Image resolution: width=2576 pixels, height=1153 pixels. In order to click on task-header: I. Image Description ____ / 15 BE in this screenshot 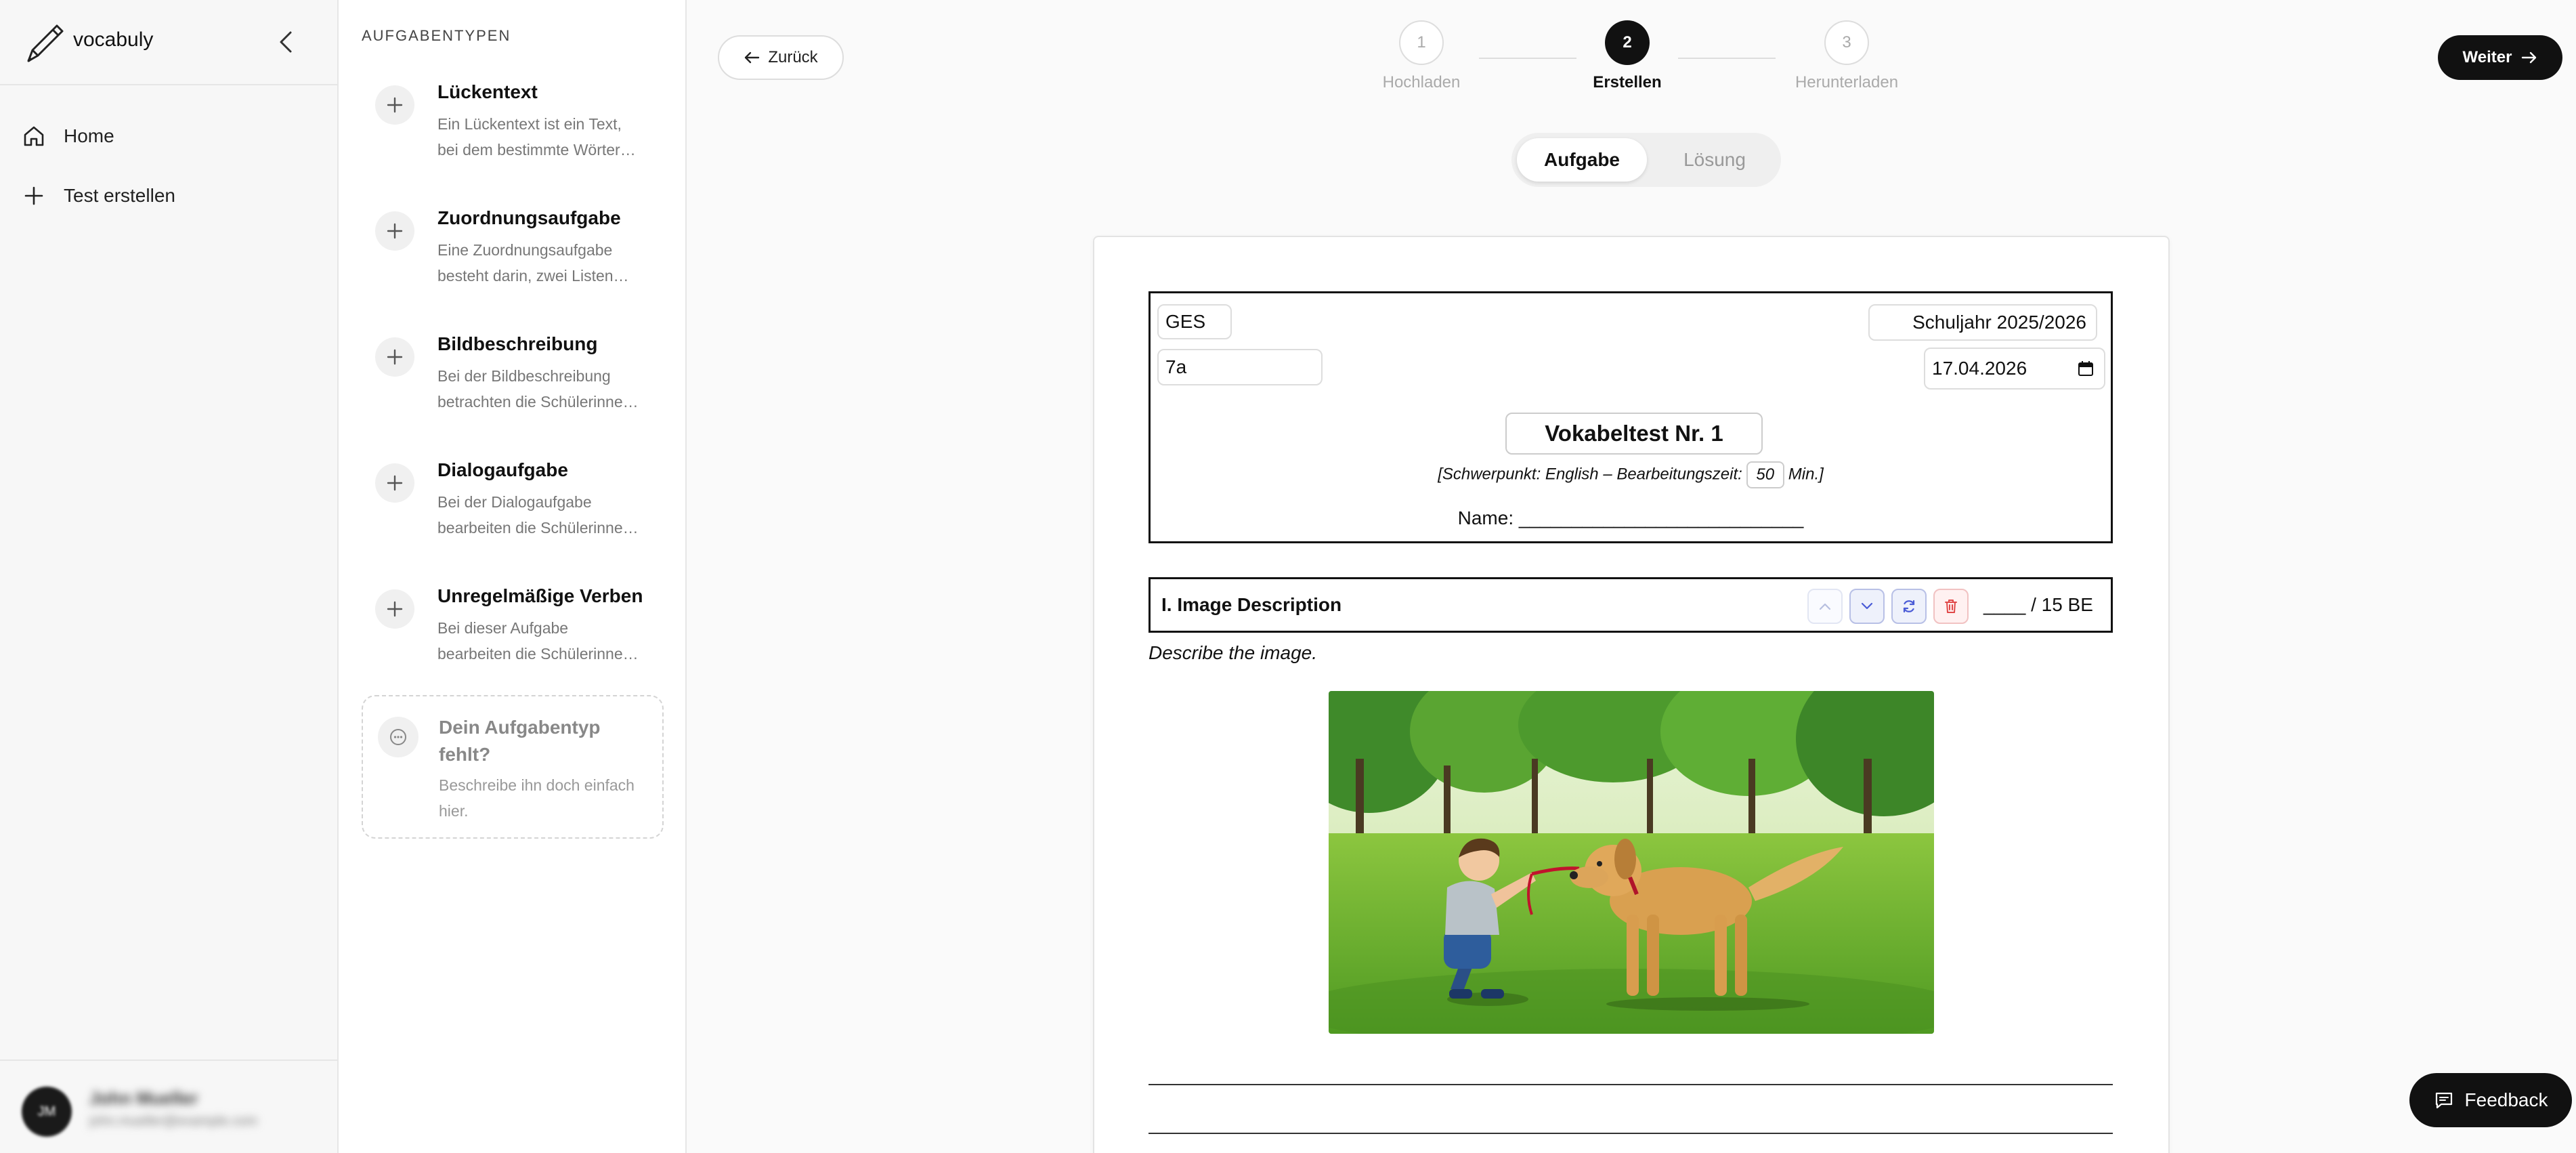, I will do `click(1631, 605)`.